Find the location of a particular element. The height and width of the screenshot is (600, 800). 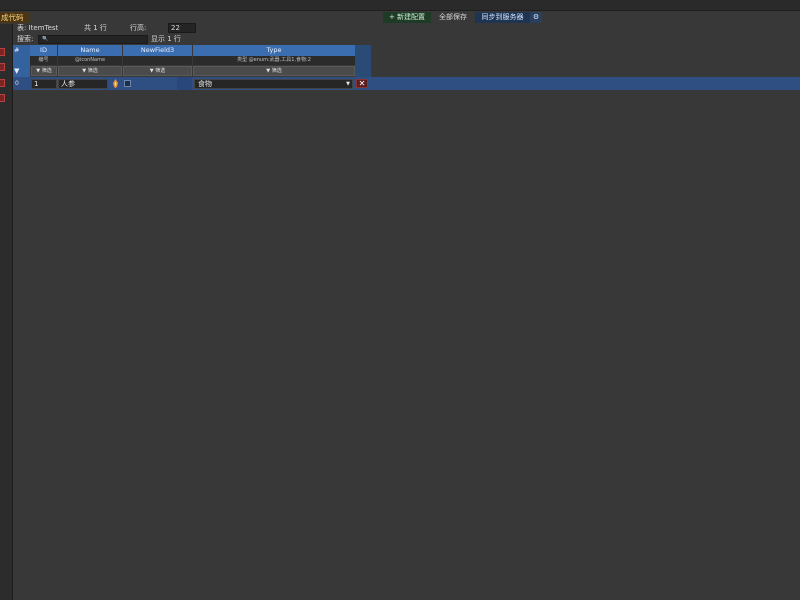

top-bar is located at coordinates (400, 5).